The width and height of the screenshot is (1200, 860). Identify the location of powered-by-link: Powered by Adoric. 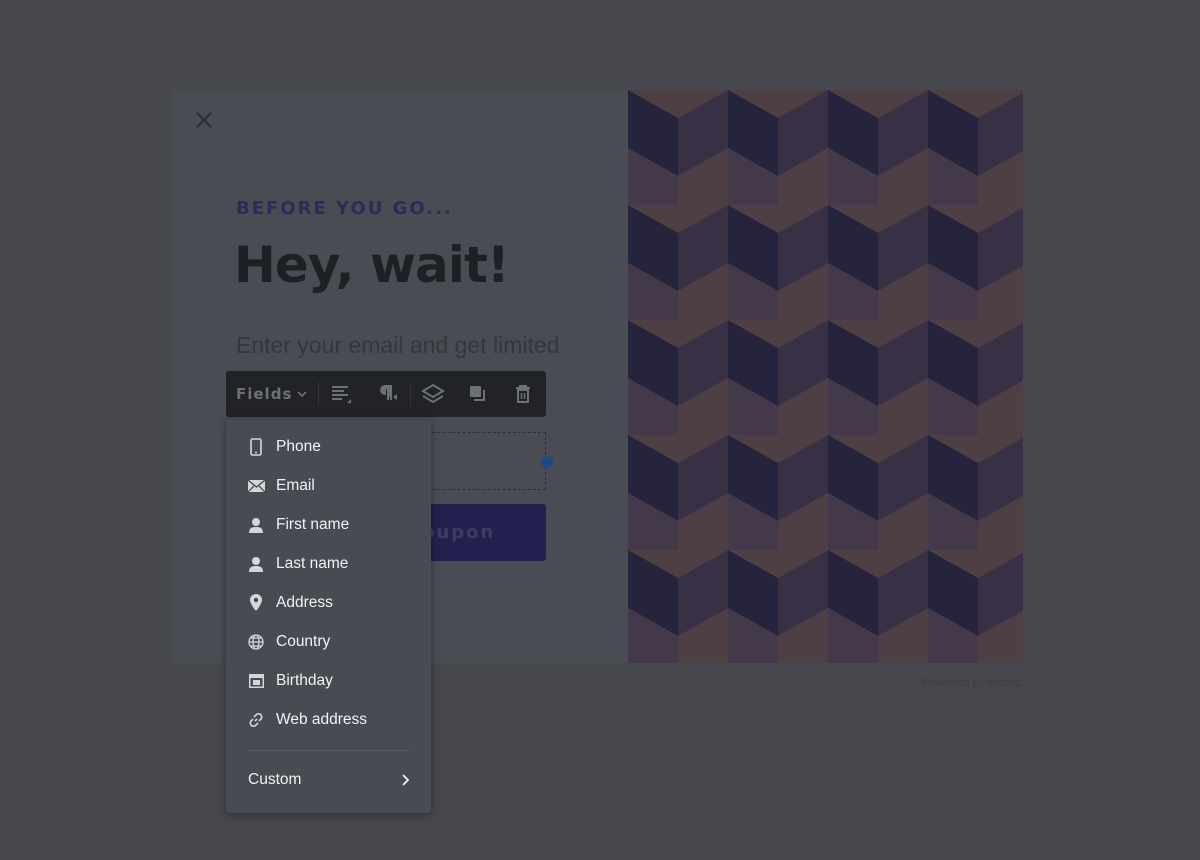
(972, 682).